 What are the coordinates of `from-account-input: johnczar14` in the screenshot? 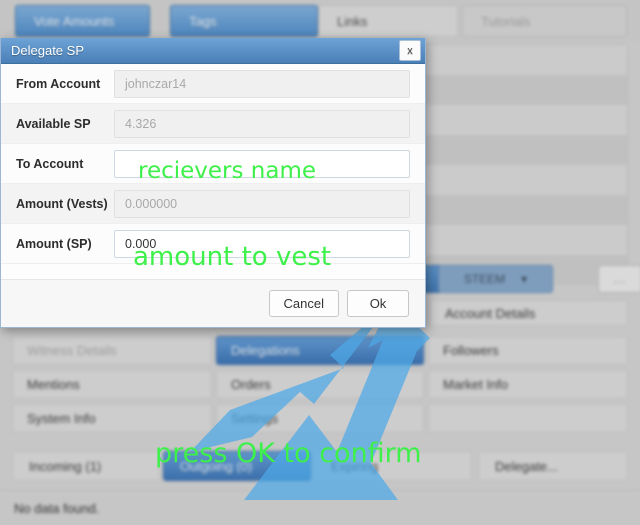 It's located at (262, 83).